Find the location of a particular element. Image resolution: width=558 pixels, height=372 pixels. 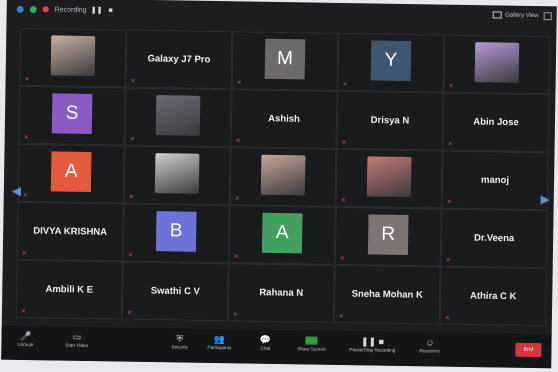

fullscreen-icon is located at coordinates (547, 16).